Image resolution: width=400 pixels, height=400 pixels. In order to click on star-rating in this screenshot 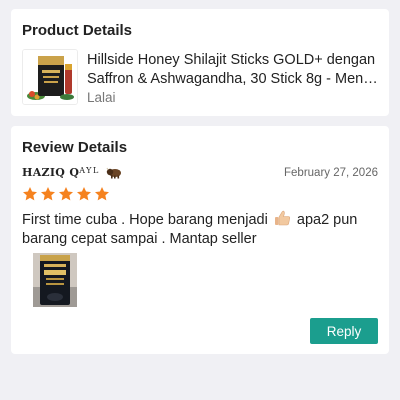, I will do `click(66, 194)`.